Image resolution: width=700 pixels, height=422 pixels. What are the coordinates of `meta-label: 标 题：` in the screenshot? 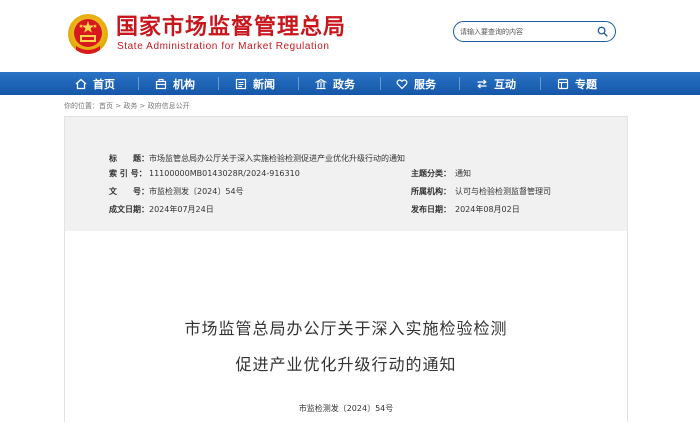 It's located at (129, 158).